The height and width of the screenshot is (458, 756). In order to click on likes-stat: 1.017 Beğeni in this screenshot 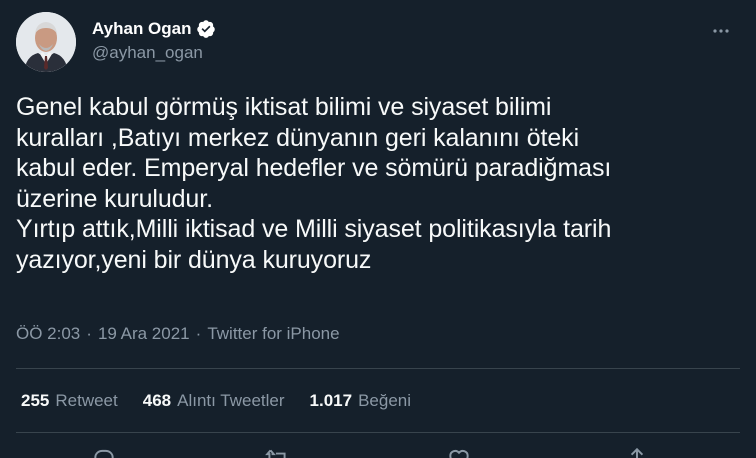, I will do `click(360, 401)`.